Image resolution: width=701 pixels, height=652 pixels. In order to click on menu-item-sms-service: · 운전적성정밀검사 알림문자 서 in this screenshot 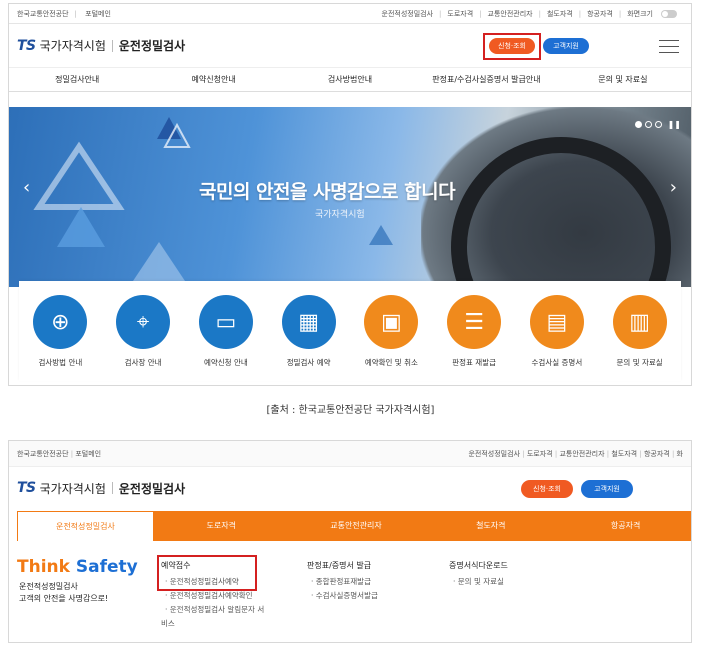, I will do `click(212, 610)`.